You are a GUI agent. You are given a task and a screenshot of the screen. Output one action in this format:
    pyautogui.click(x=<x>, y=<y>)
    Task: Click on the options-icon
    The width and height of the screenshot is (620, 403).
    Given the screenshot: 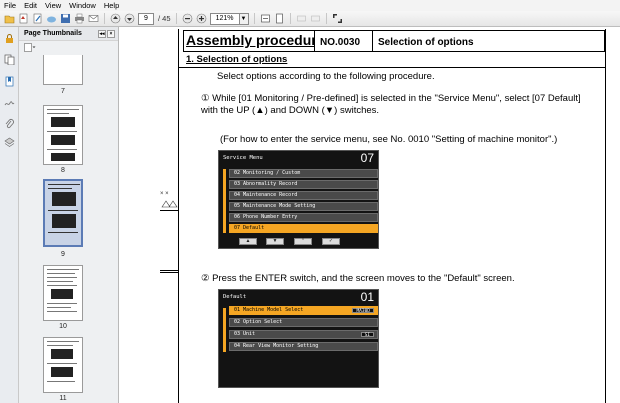 What is the action you would take?
    pyautogui.click(x=30, y=47)
    